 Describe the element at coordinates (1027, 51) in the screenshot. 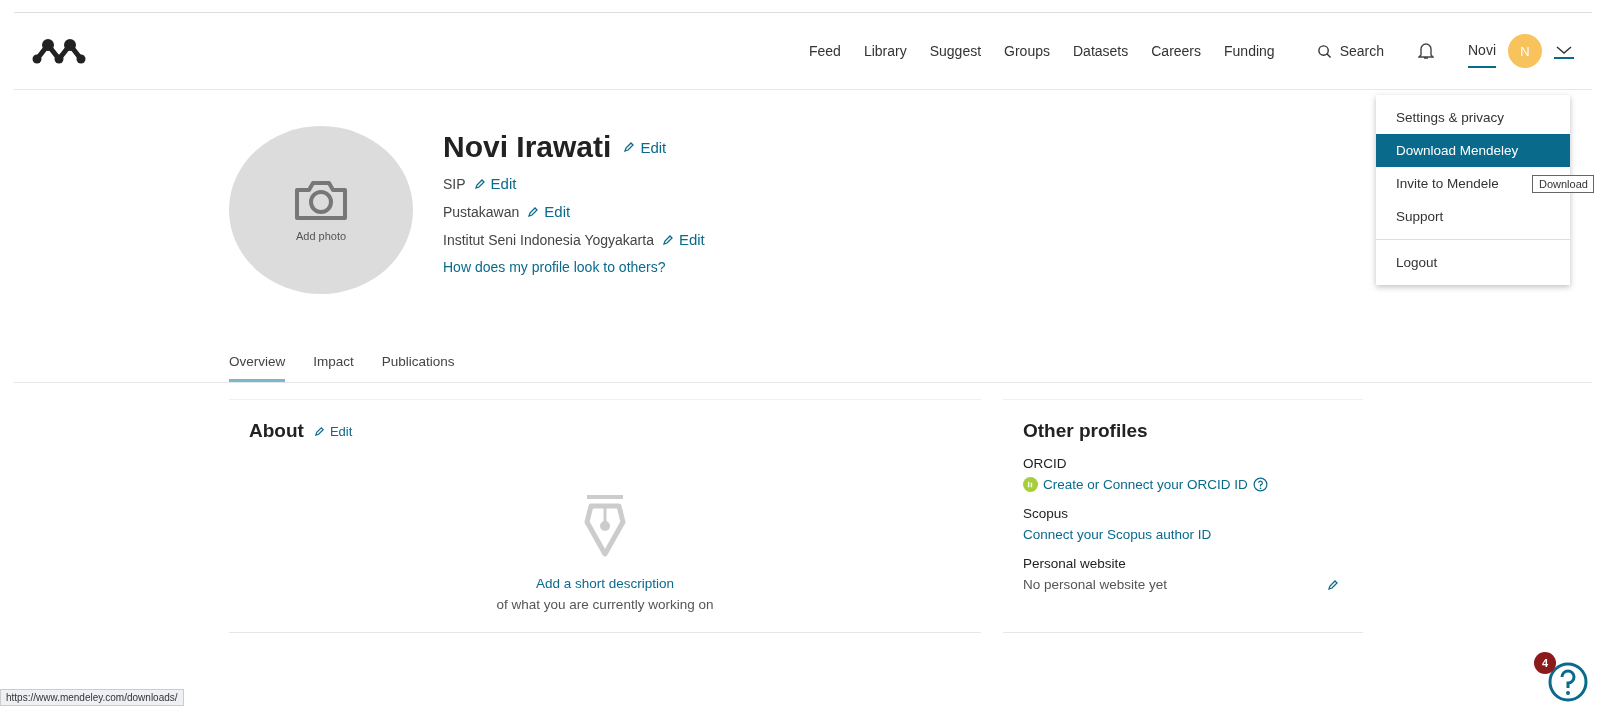

I see `nav-link: Groups` at that location.